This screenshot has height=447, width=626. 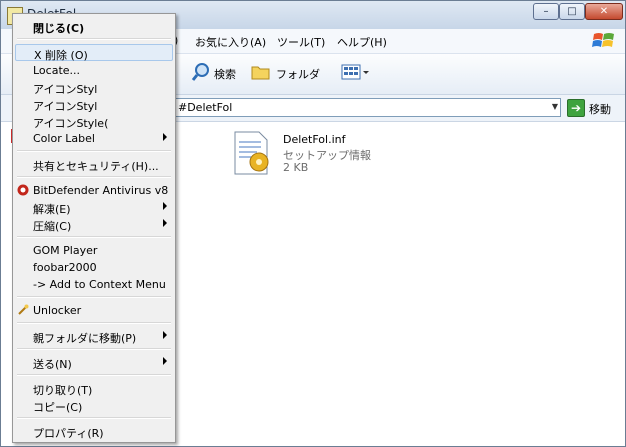 I want to click on address-input: #DeletFol ▼, so click(x=367, y=107).